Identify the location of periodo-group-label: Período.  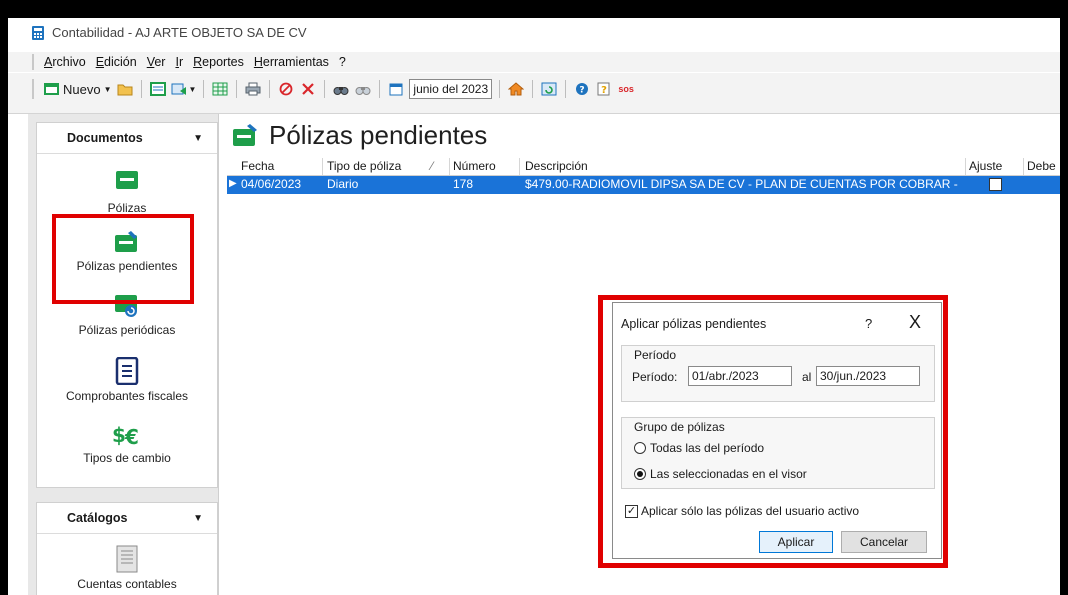
(655, 355).